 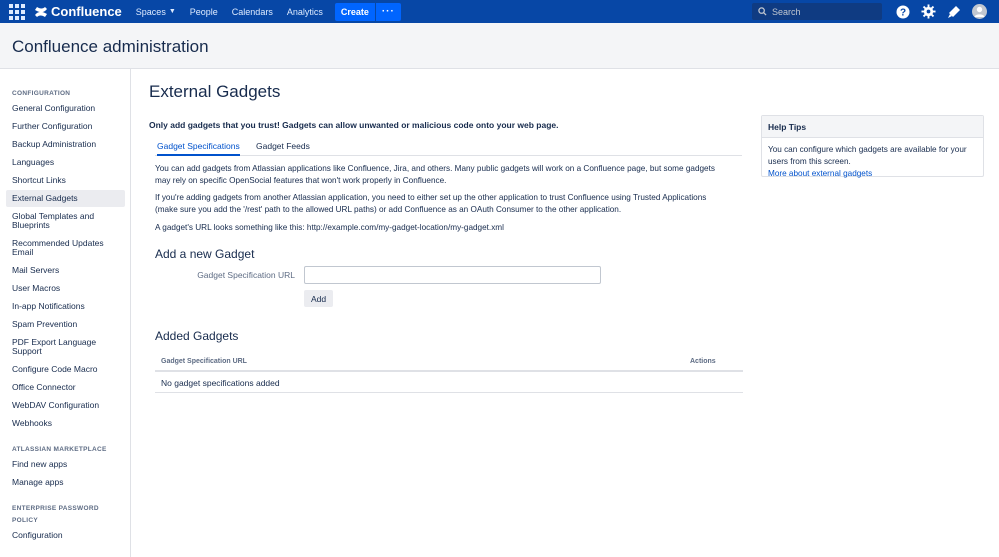 What do you see at coordinates (354, 11) in the screenshot?
I see `create-button: Create` at bounding box center [354, 11].